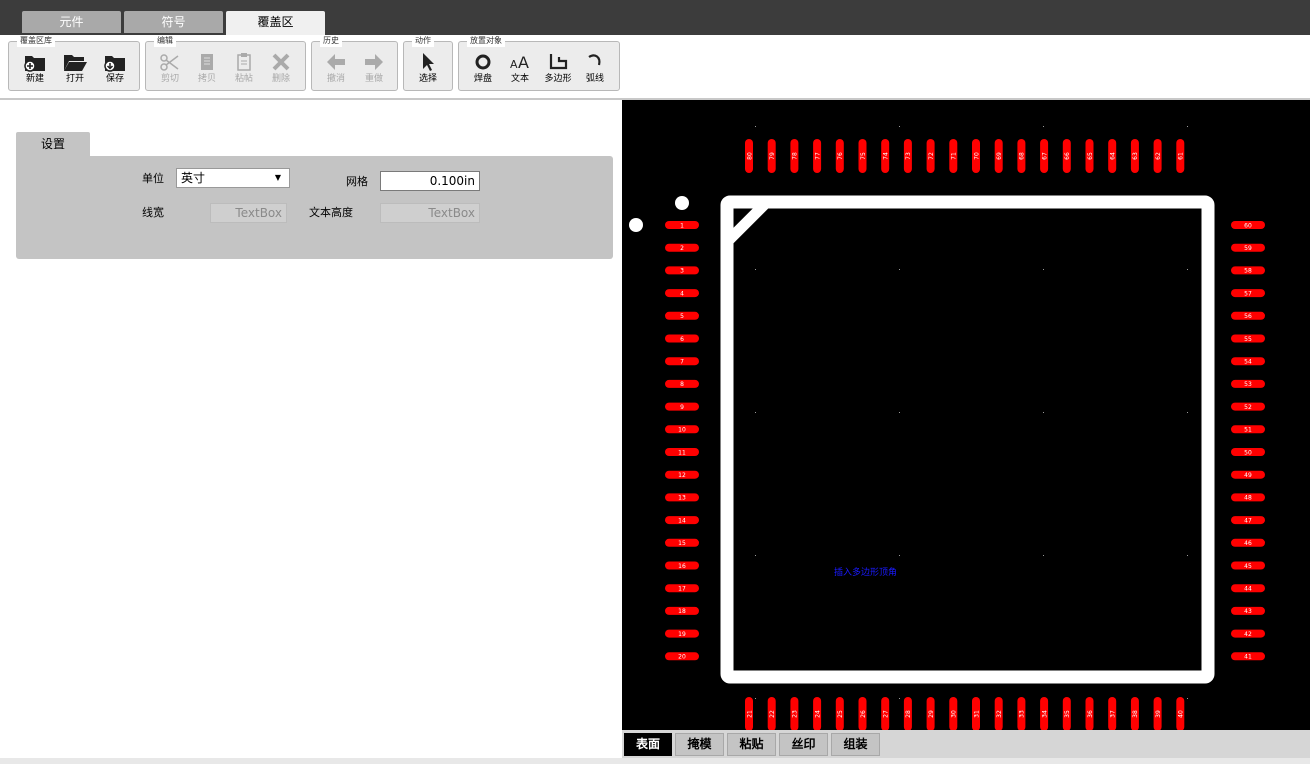  What do you see at coordinates (636, 225) in the screenshot?
I see `pin1-marker-left` at bounding box center [636, 225].